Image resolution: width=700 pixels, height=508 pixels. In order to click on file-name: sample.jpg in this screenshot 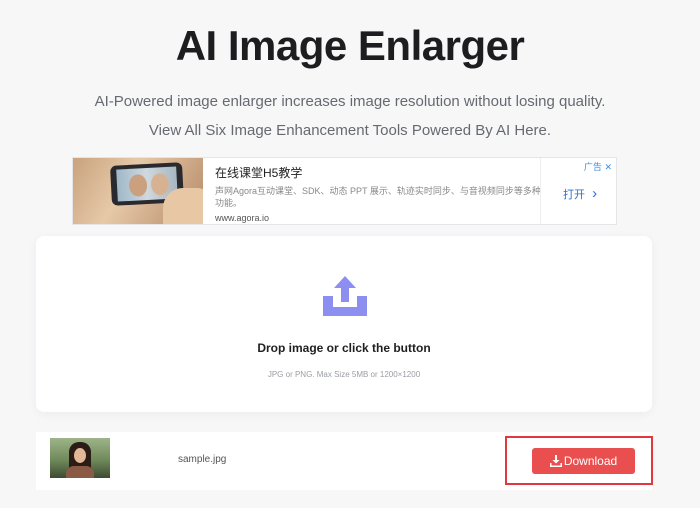, I will do `click(202, 459)`.